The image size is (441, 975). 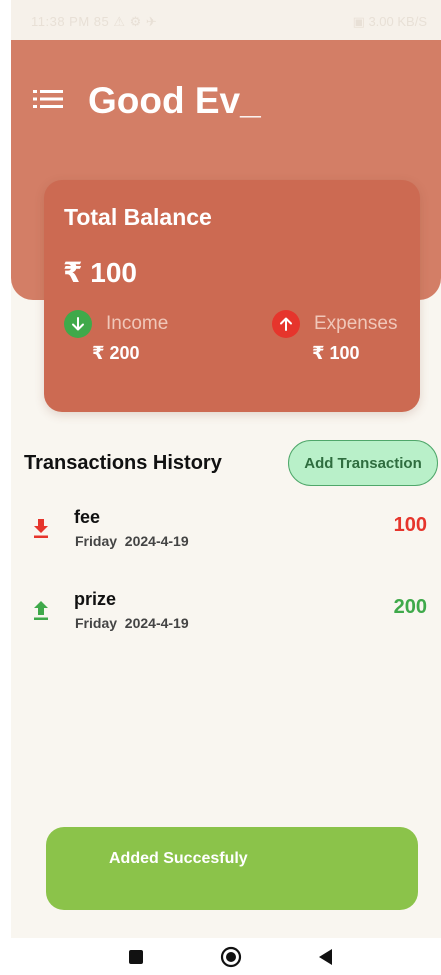 What do you see at coordinates (226, 537) in the screenshot?
I see `transaction-row: fee Friday 2024-4-19 100` at bounding box center [226, 537].